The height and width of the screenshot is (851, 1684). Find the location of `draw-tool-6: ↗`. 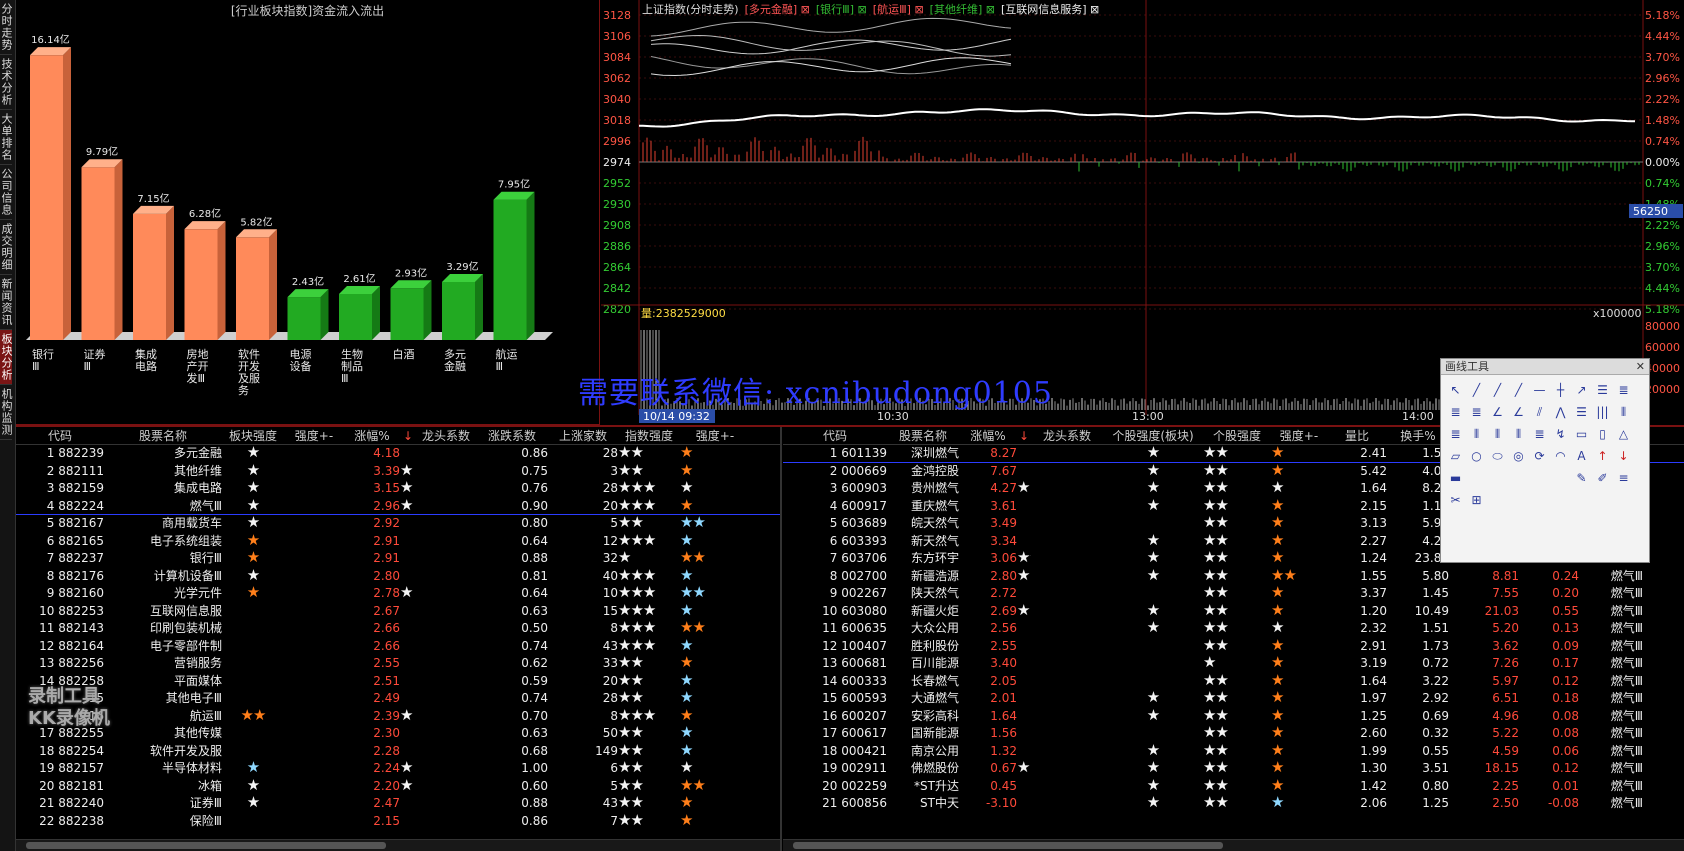

draw-tool-6: ↗ is located at coordinates (1581, 390).